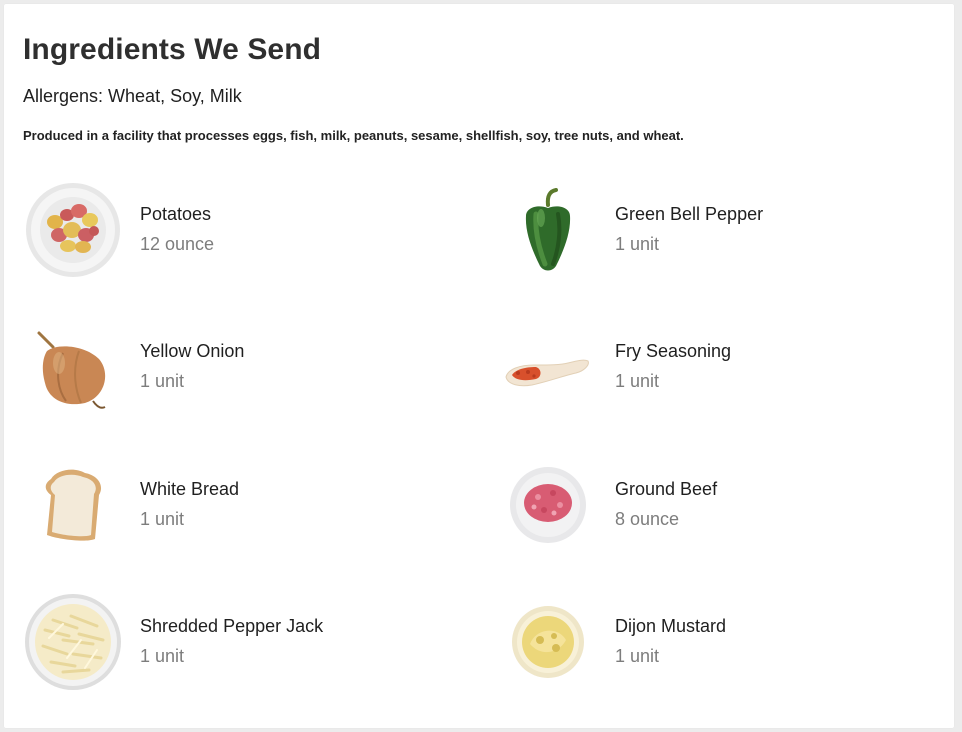  Describe the element at coordinates (253, 367) in the screenshot. I see `ingredient-item-yellow-onion: Yellow Onion 1 unit` at that location.